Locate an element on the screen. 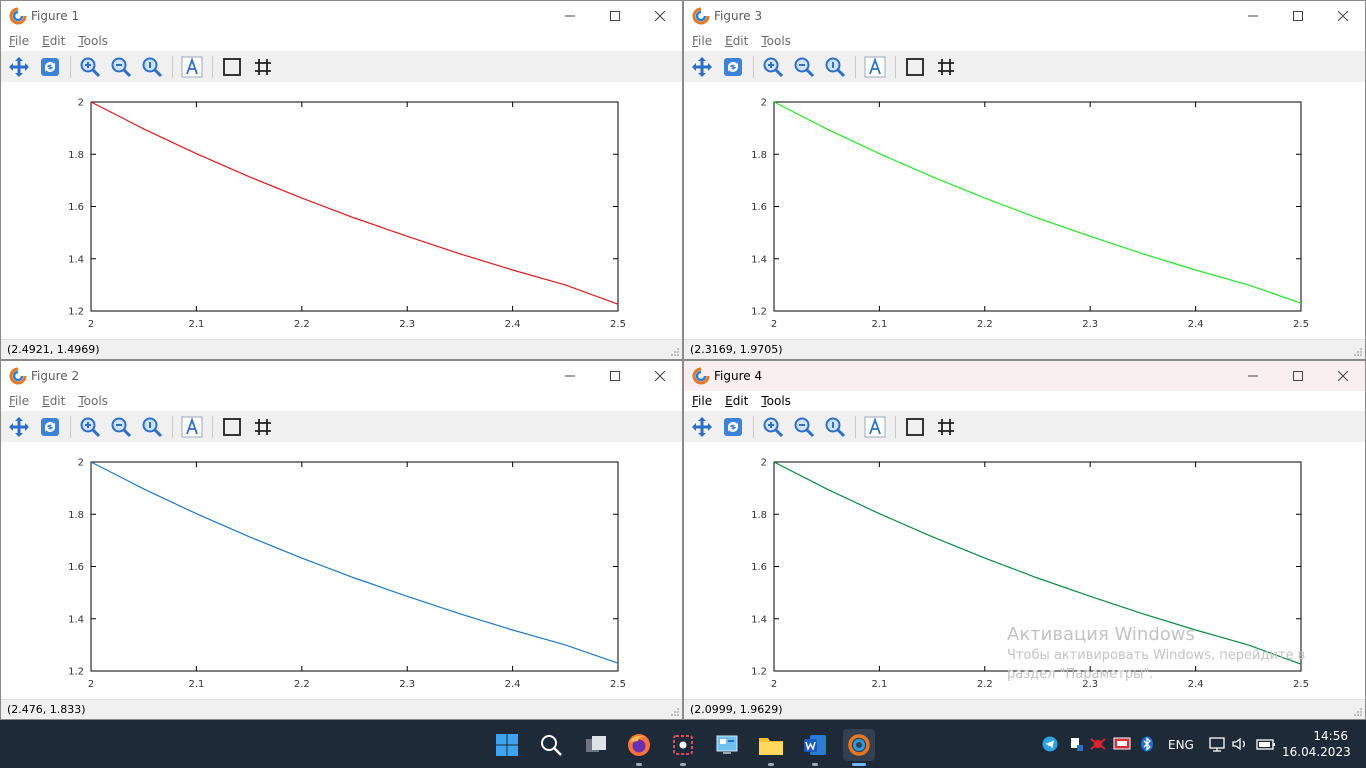 The image size is (1366, 768). text-a-icon is located at coordinates (192, 426).